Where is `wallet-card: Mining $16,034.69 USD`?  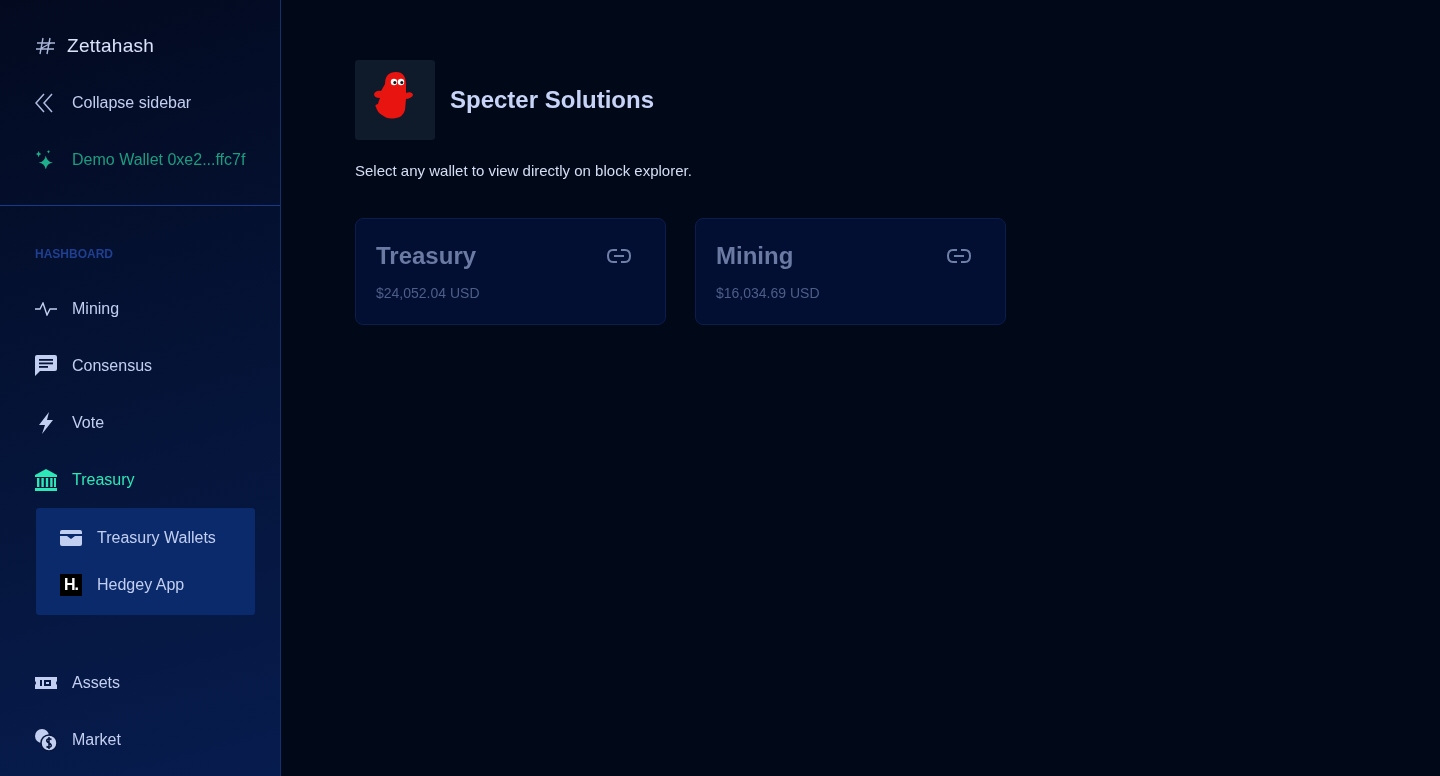 wallet-card: Mining $16,034.69 USD is located at coordinates (850, 271).